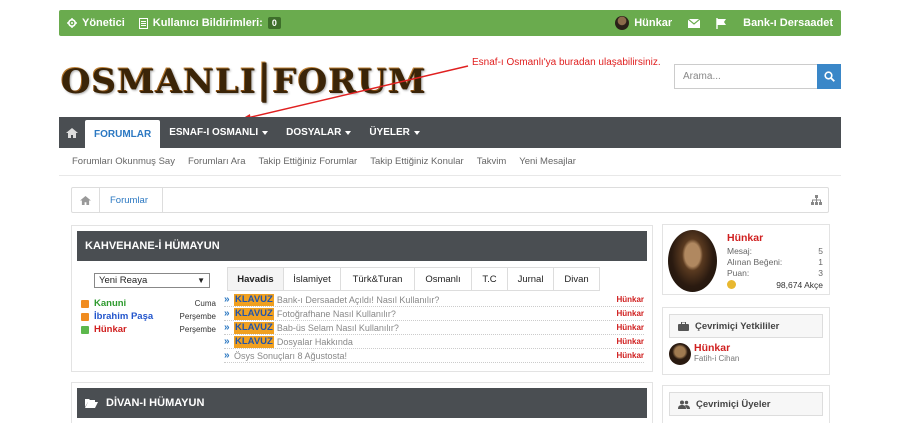  I want to click on sitemap-icon, so click(816, 200).